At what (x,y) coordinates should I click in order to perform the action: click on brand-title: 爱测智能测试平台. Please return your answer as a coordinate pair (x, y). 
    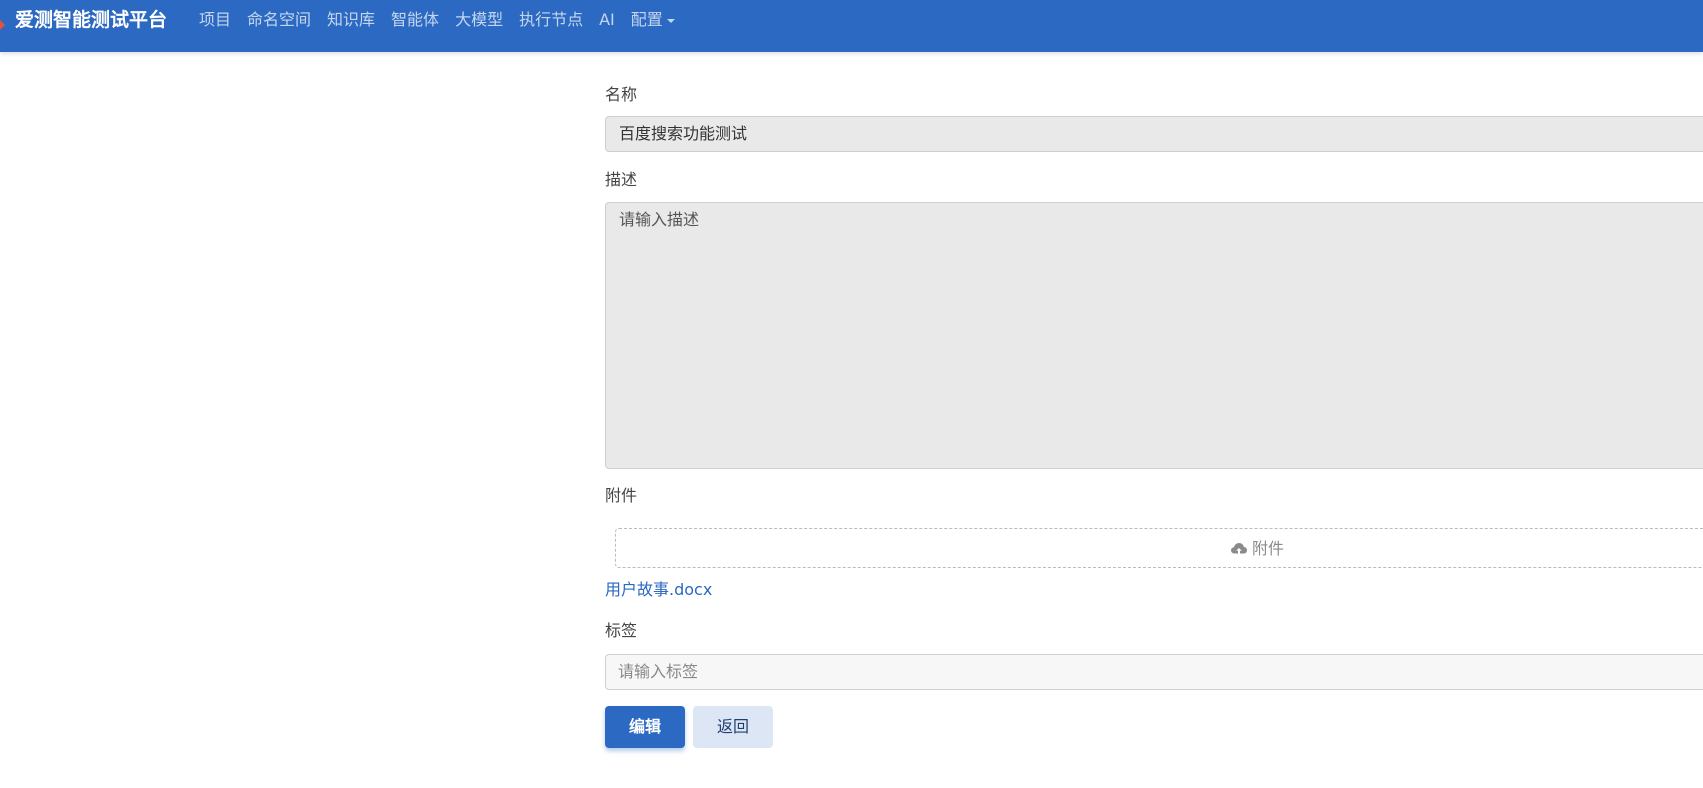
    Looking at the image, I should click on (91, 20).